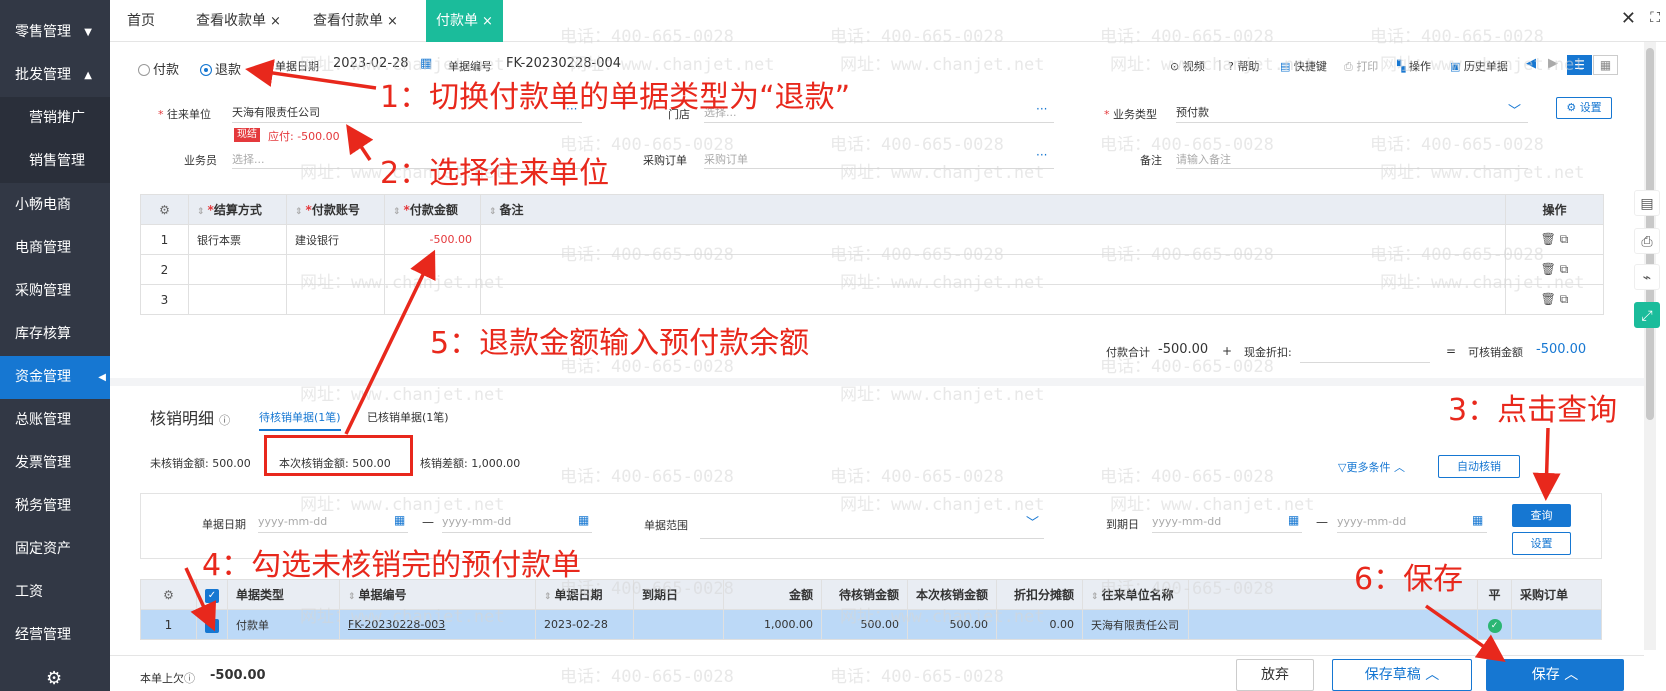 The image size is (1666, 691). What do you see at coordinates (615, 97) in the screenshot?
I see `annotation-step-1: 1：切换付款单的单据类型为“退款”` at bounding box center [615, 97].